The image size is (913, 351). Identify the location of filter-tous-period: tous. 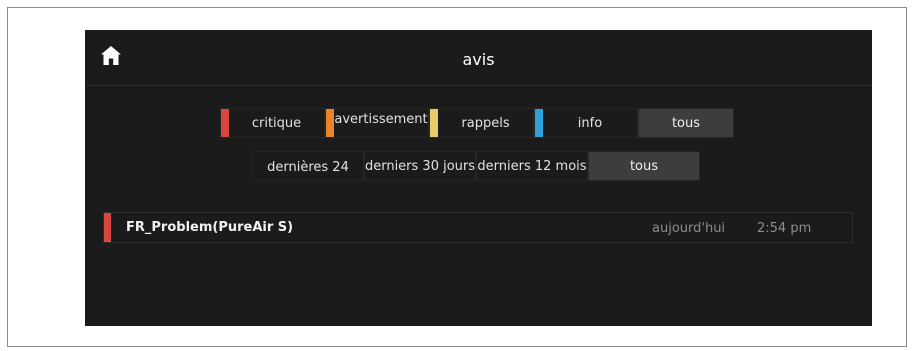
(644, 166).